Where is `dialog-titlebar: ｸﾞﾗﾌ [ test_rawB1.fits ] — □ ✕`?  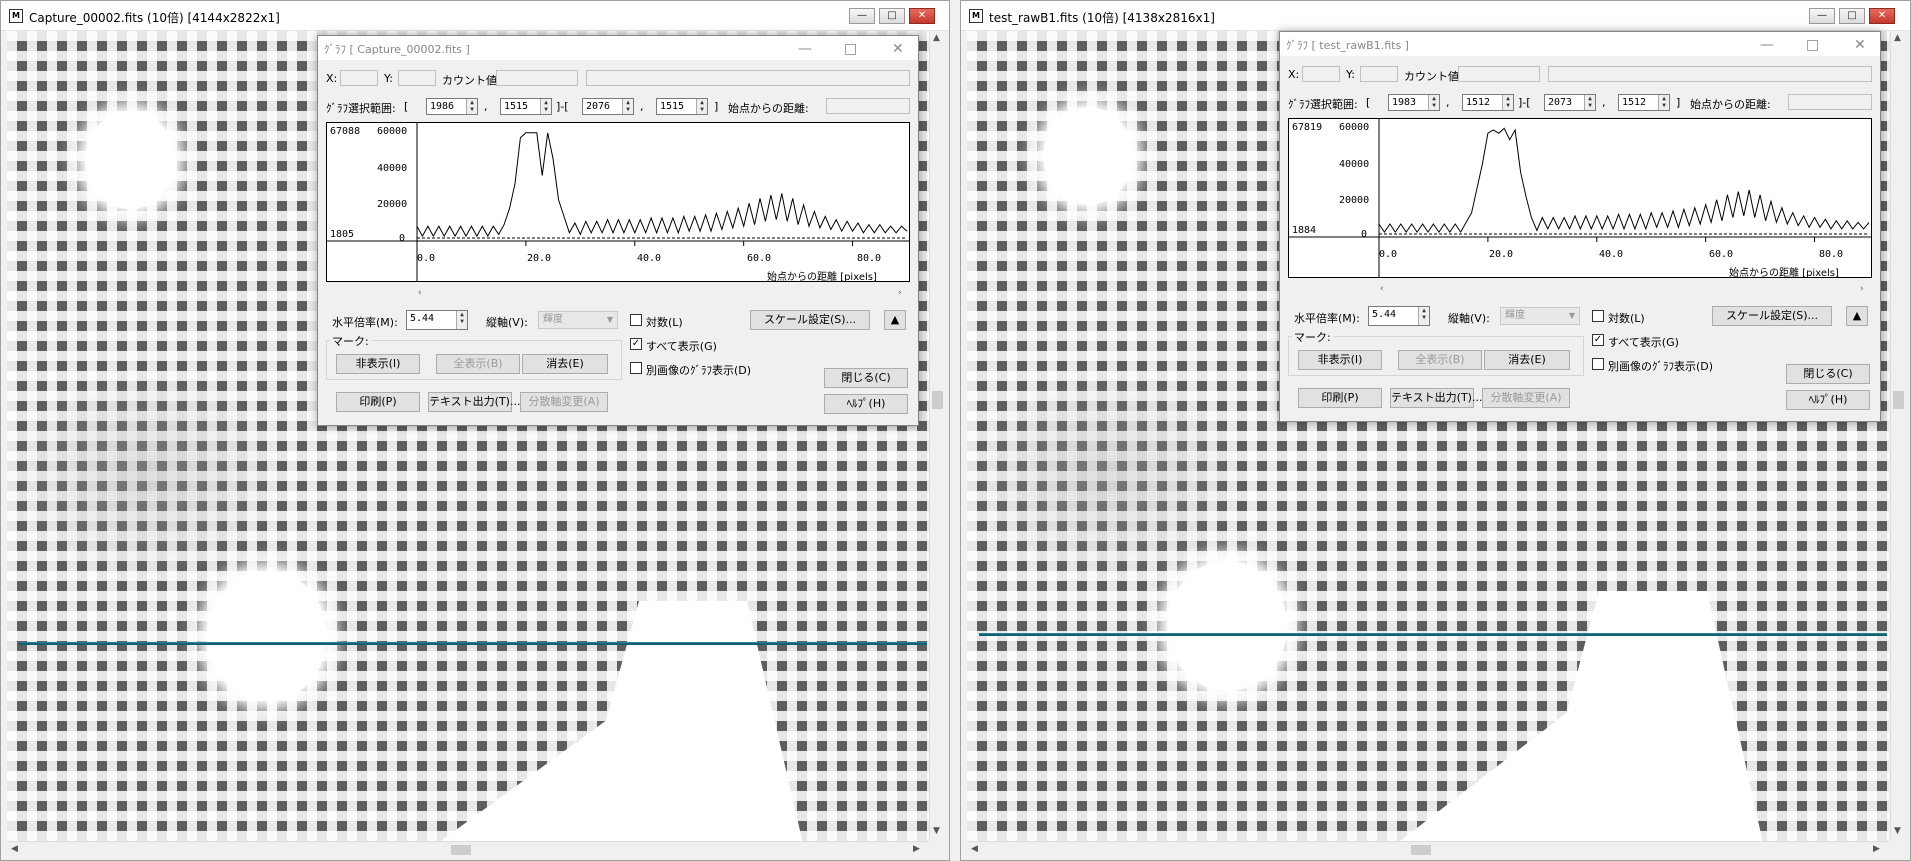
dialog-titlebar: ｸﾞﾗﾌ [ test_rawB1.fits ] — □ ✕ is located at coordinates (1580, 44).